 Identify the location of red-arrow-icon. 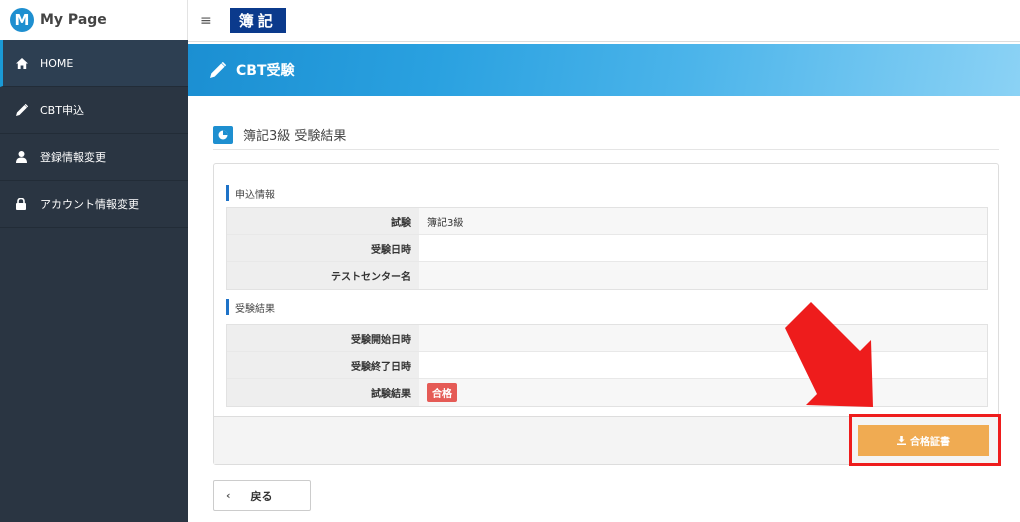
(829, 354).